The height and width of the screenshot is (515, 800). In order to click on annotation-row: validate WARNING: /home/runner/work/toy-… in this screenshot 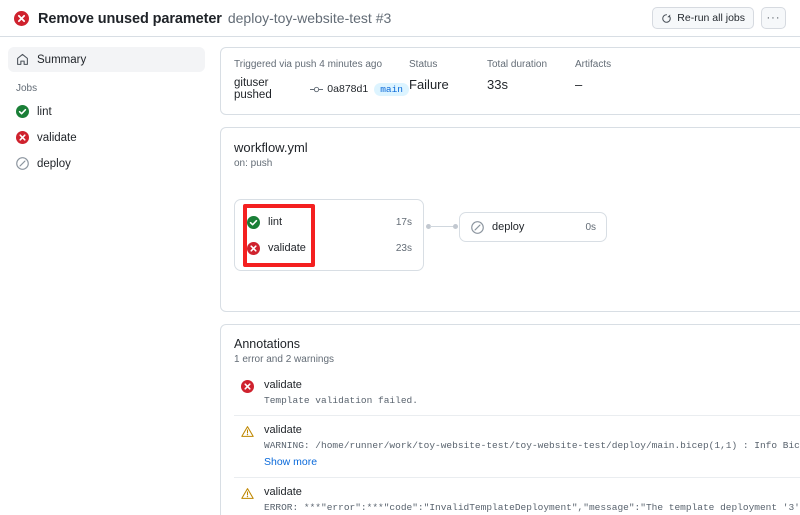, I will do `click(517, 446)`.